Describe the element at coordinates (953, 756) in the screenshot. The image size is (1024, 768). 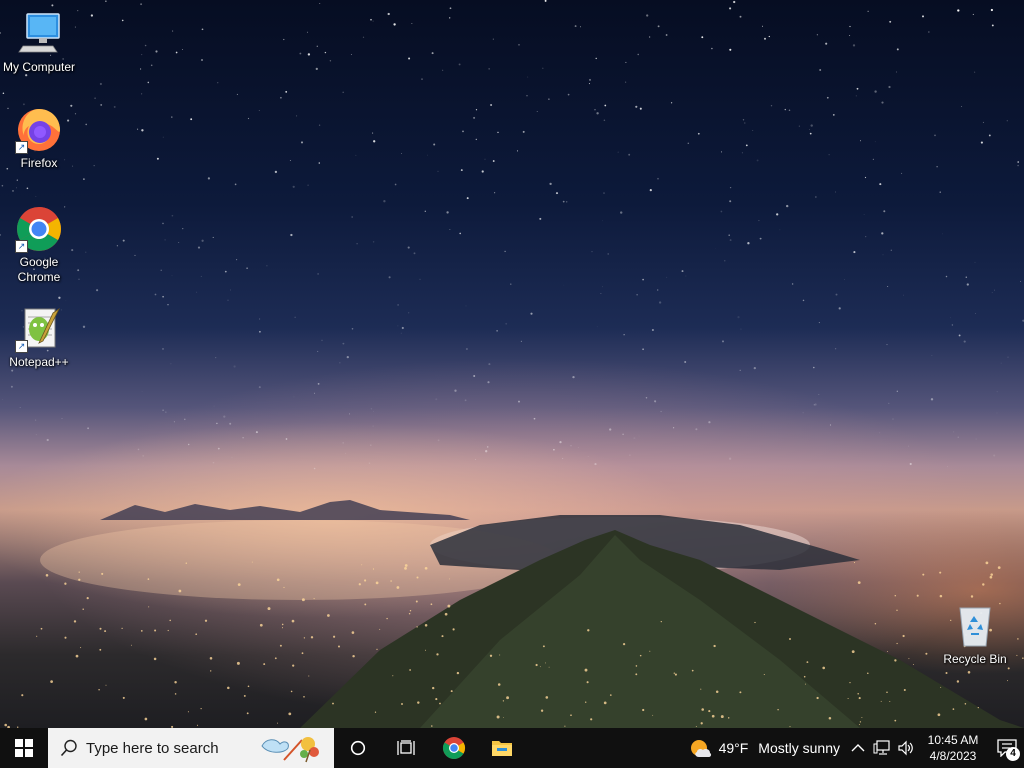
I see `clock-date: 4/8/2023` at that location.